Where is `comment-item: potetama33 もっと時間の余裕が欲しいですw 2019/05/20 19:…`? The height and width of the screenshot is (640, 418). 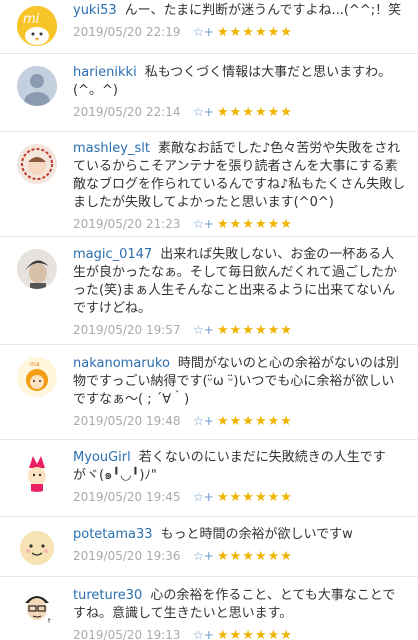
comment-item: potetama33 もっと時間の余裕が欲しいですw 2019/05/20 19:… is located at coordinates (209, 547).